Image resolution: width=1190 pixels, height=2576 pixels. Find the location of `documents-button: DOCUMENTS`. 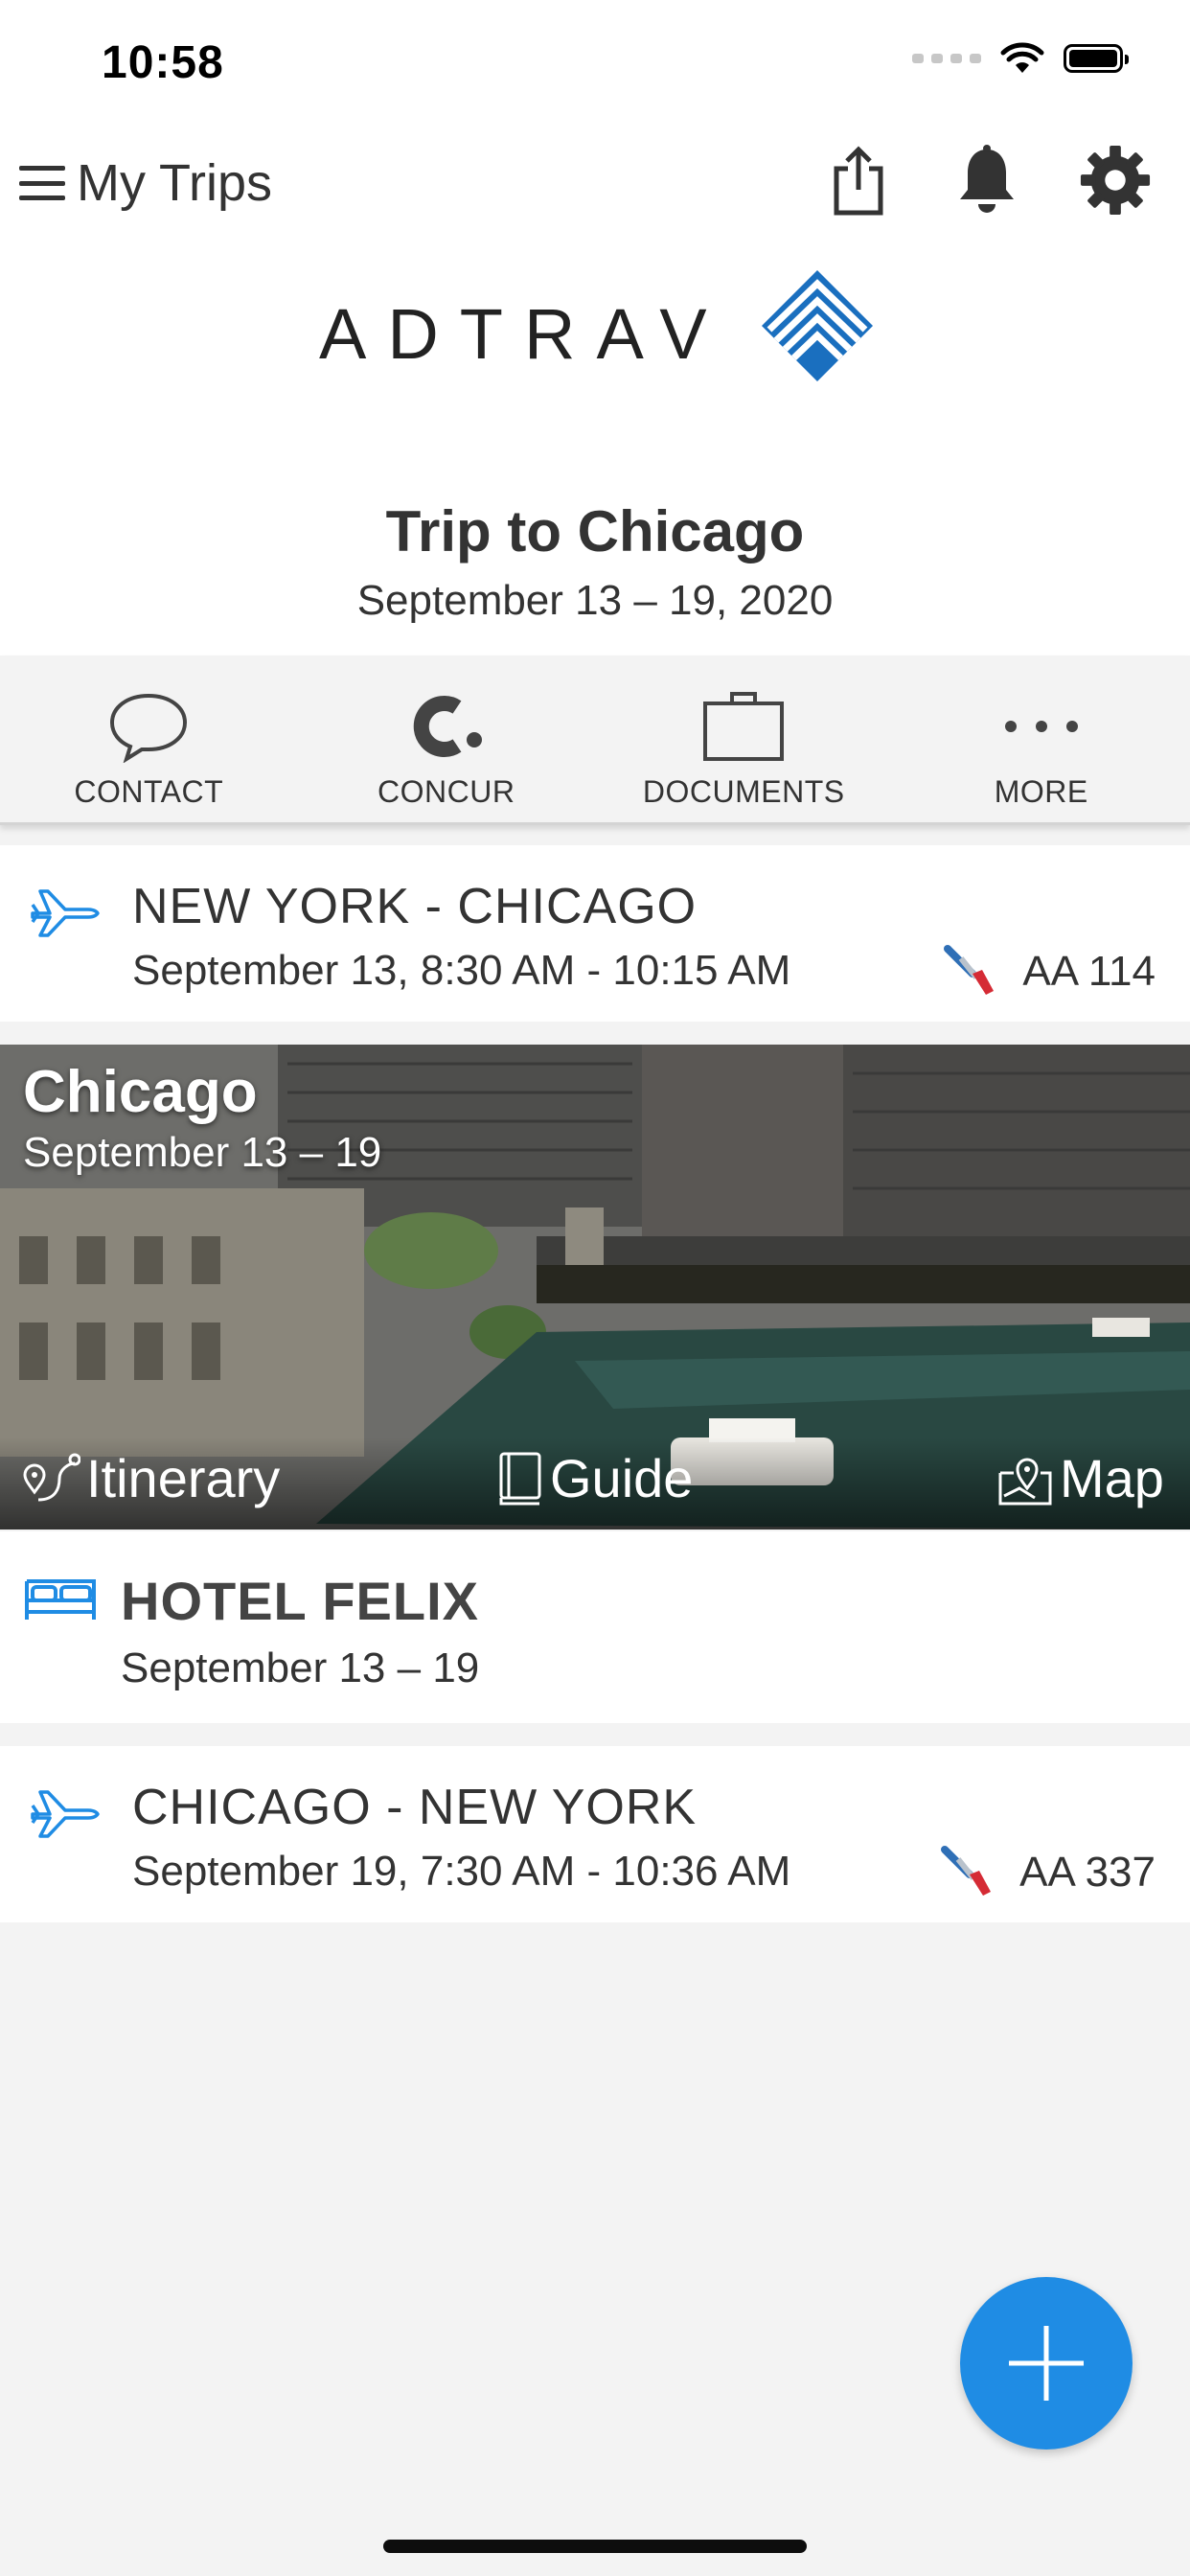

documents-button: DOCUMENTS is located at coordinates (744, 739).